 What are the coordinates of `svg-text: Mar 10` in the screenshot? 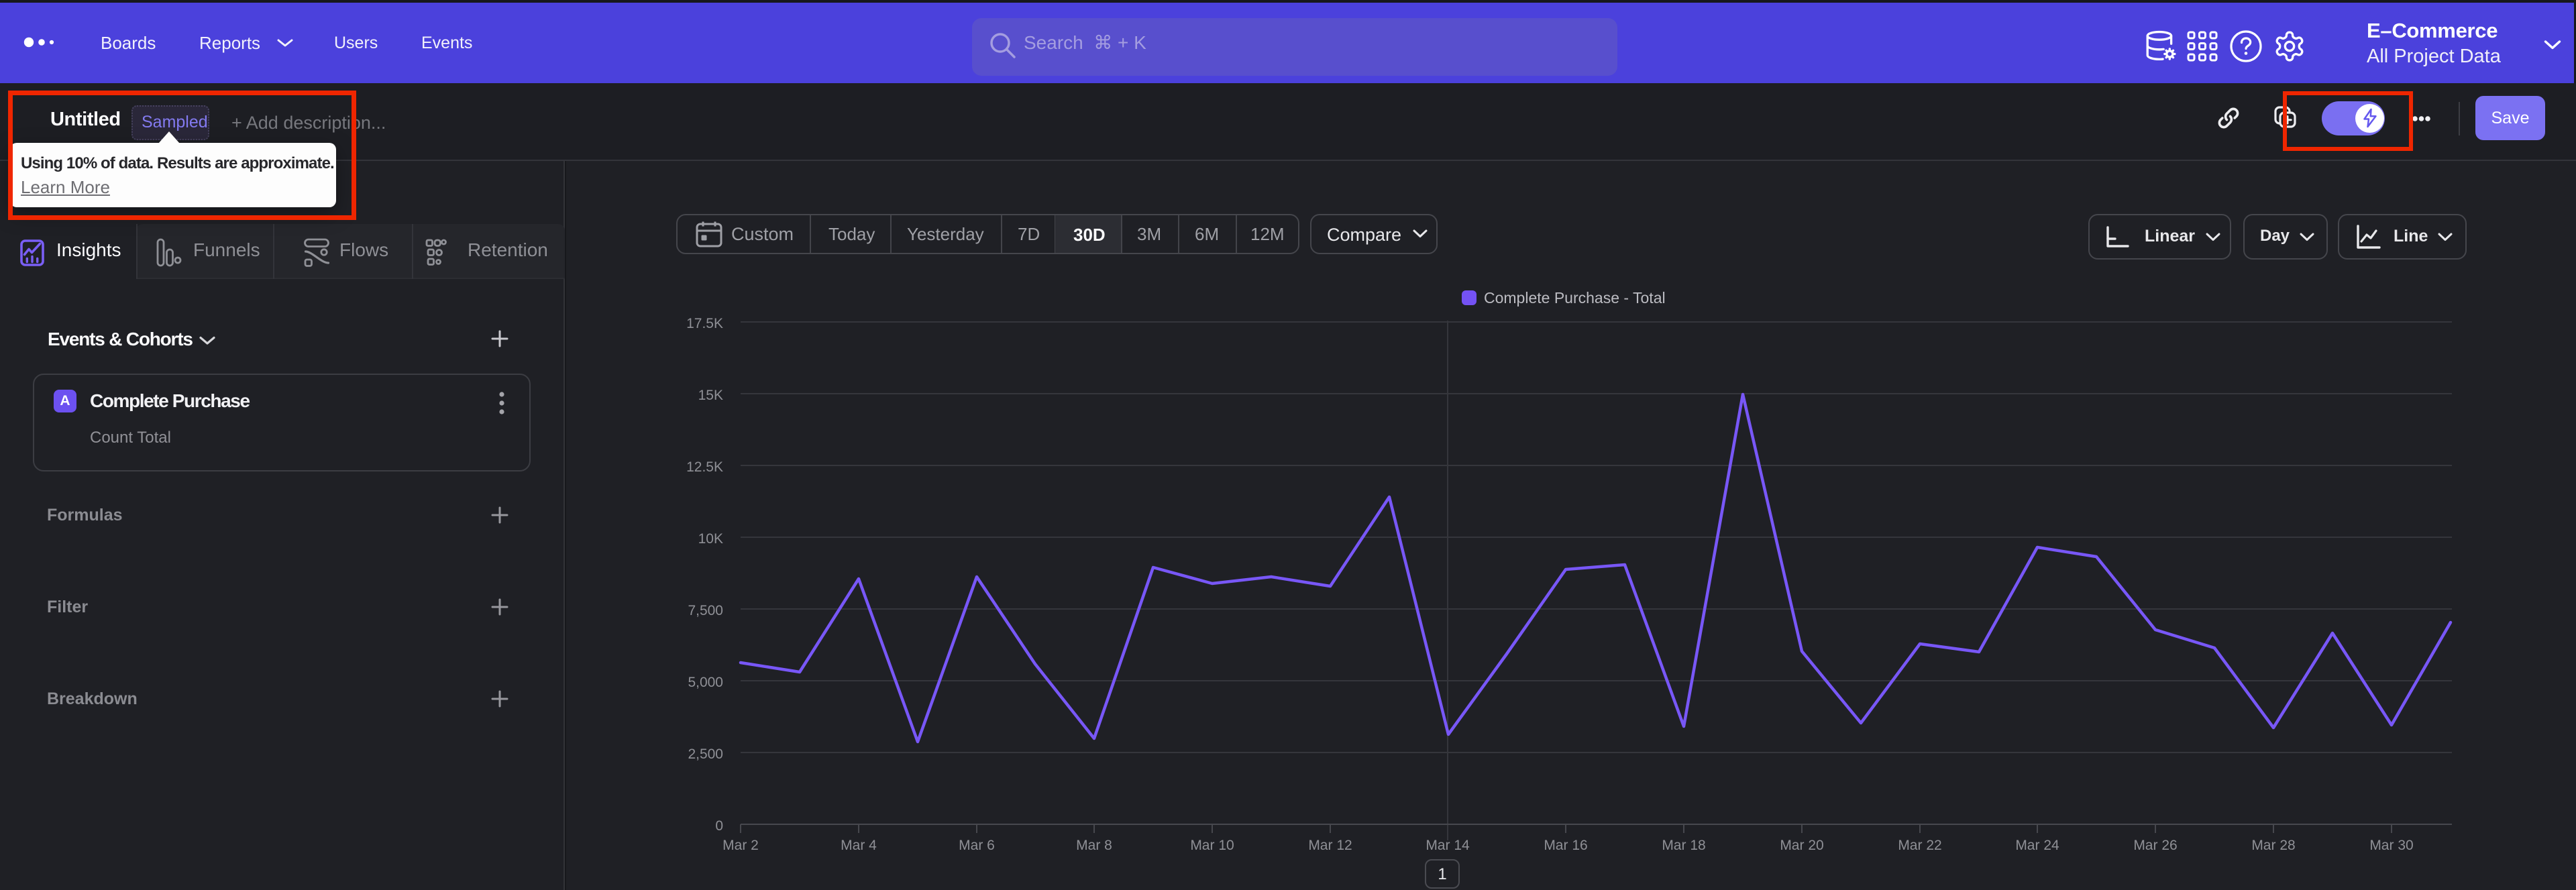 It's located at (1212, 845).